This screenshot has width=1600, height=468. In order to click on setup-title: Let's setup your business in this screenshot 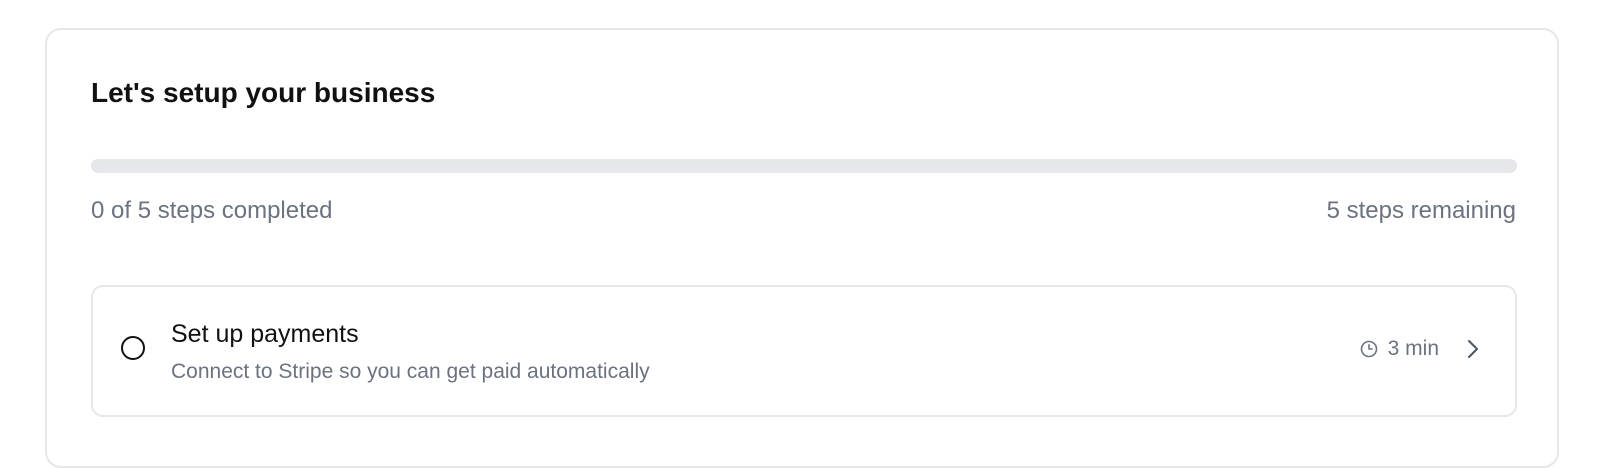, I will do `click(263, 92)`.